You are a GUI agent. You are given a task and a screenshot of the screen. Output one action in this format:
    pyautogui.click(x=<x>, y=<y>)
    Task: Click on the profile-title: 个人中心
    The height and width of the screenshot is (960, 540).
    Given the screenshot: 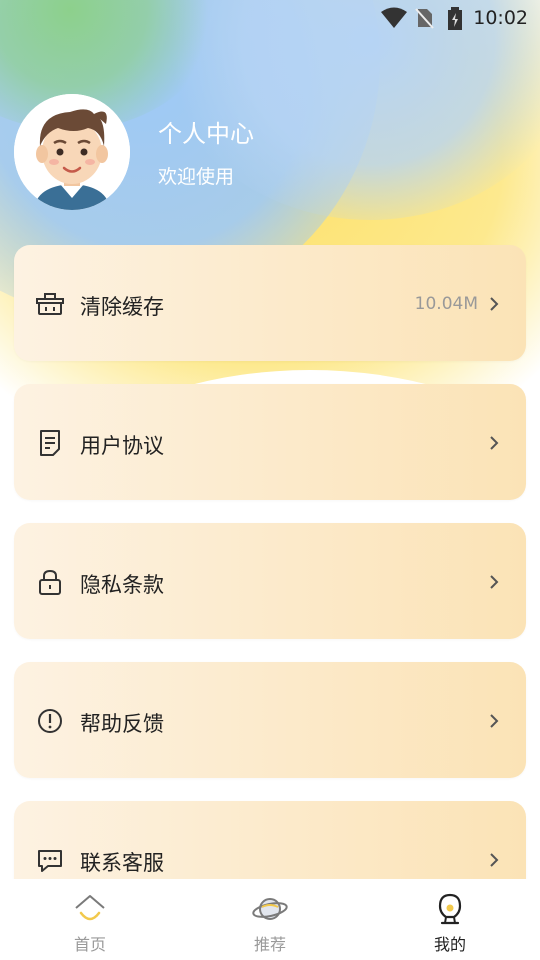 What is the action you would take?
    pyautogui.click(x=206, y=134)
    